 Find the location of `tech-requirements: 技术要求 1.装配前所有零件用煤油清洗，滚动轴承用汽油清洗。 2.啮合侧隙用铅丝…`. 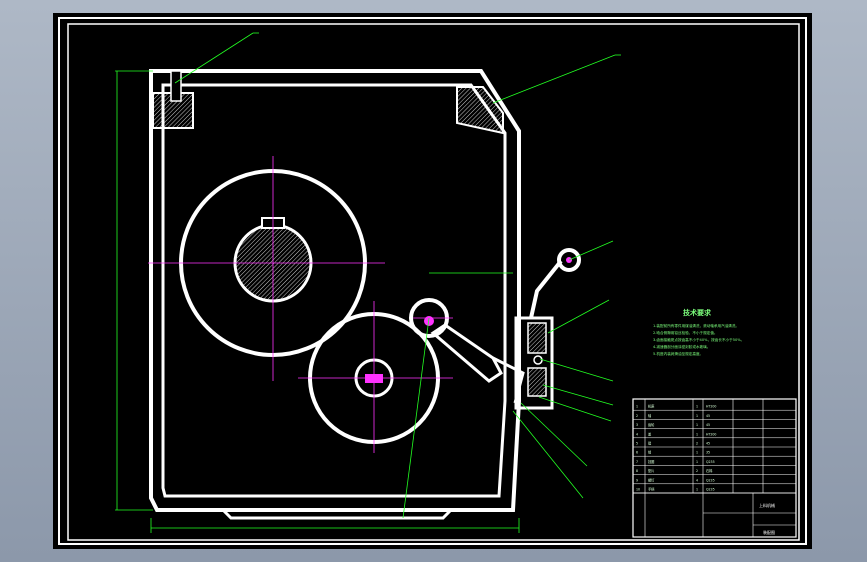

tech-requirements: 技术要求 1.装配前所有零件用煤油清洗，滚动轴承用汽油清洗。 2.啮合侧隙用铅丝… is located at coordinates (698, 332).